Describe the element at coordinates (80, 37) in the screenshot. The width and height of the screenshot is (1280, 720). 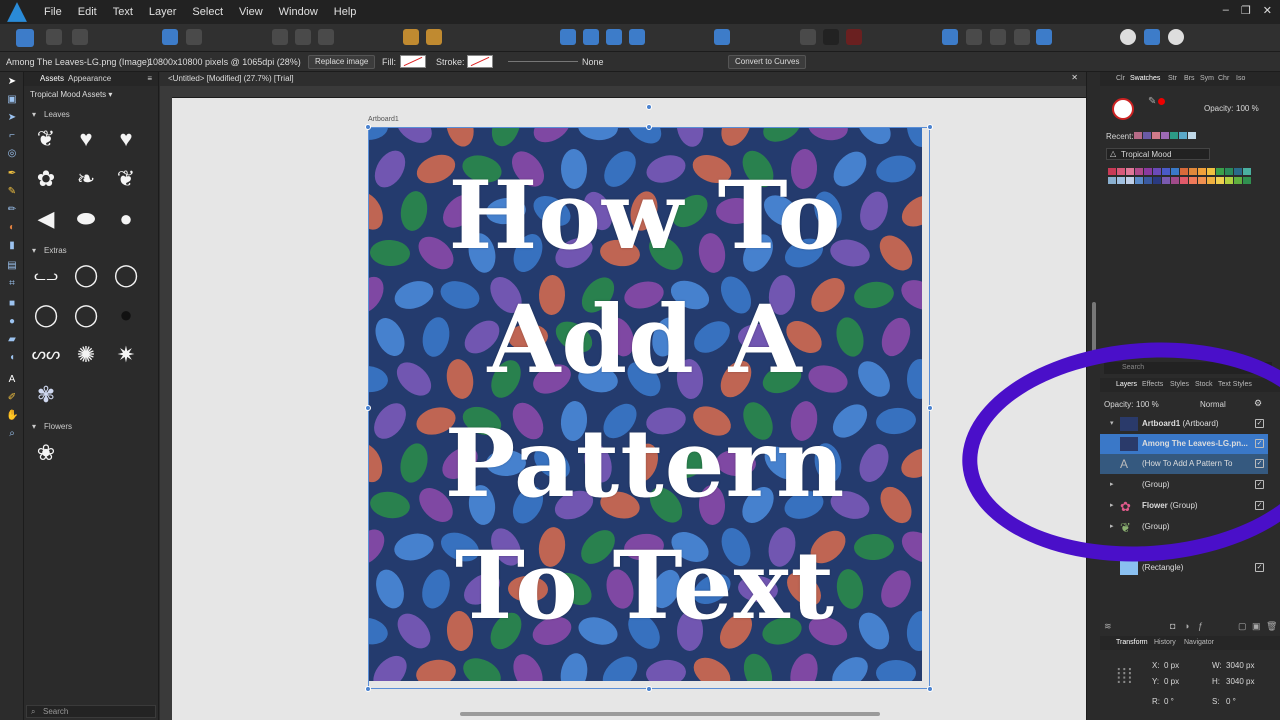
I see `export-persona-icon` at that location.